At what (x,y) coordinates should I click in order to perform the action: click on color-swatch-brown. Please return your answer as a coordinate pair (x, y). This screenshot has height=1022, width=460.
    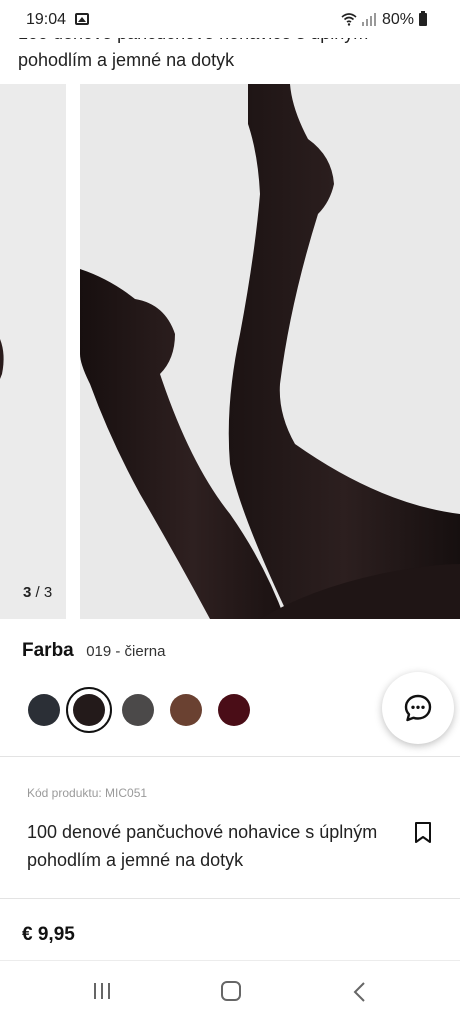
    Looking at the image, I should click on (186, 710).